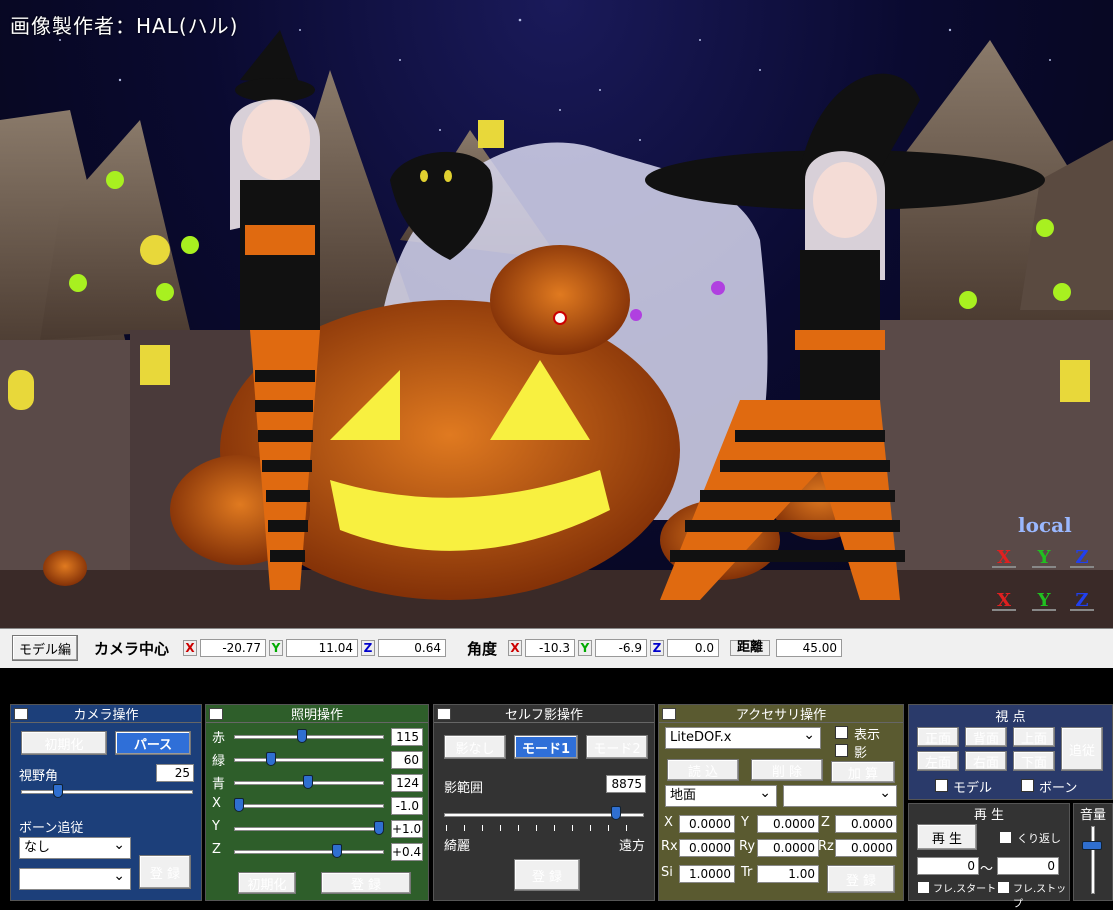 This screenshot has width=1113, height=910. What do you see at coordinates (216, 713) in the screenshot?
I see `lighting-minimize-button: −` at bounding box center [216, 713].